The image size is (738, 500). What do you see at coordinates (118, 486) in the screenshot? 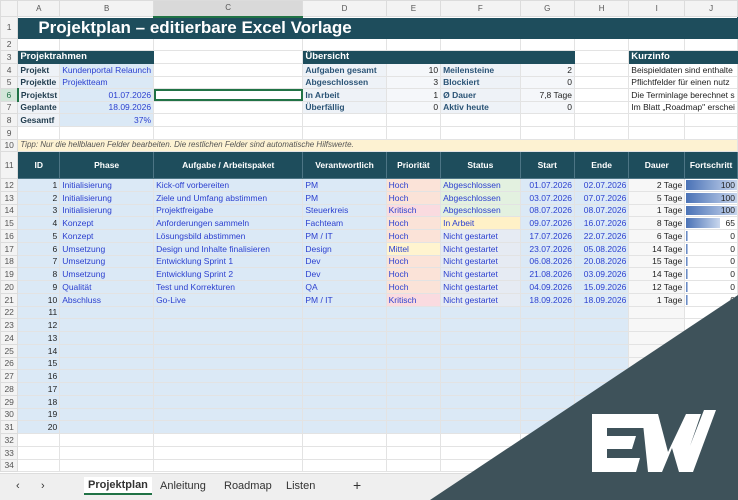
I see `tab-projektplan: Projektplan` at bounding box center [118, 486].